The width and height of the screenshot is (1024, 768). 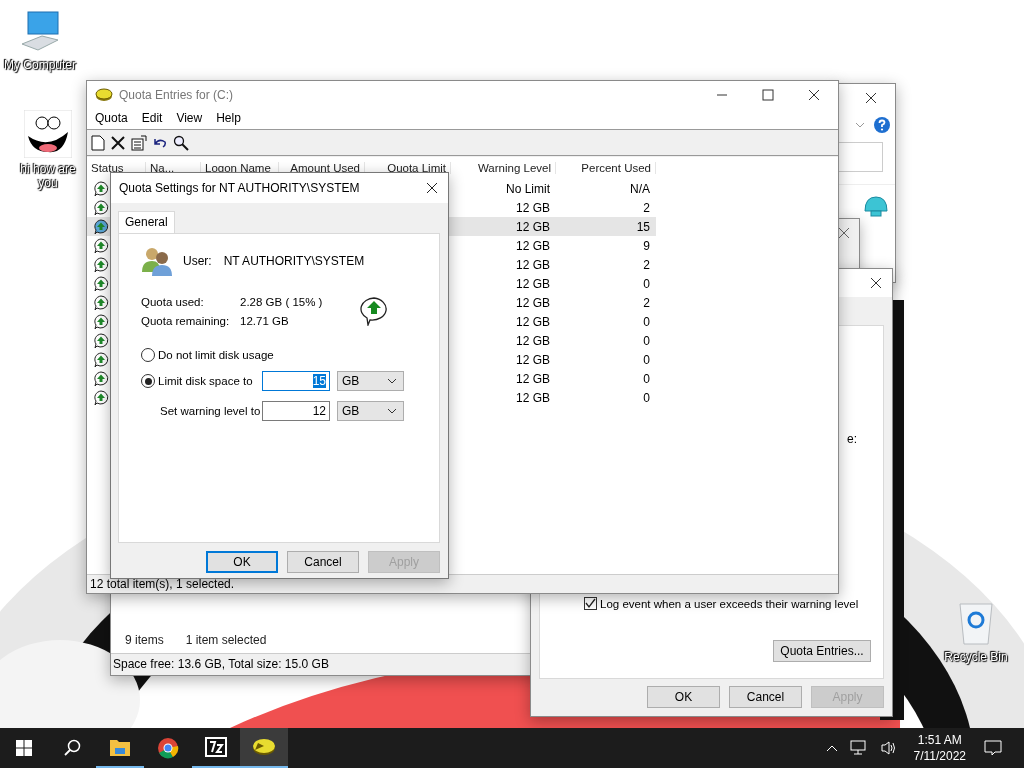 I want to click on field-value: 2.28 GB ( 15% ), so click(x=281, y=302).